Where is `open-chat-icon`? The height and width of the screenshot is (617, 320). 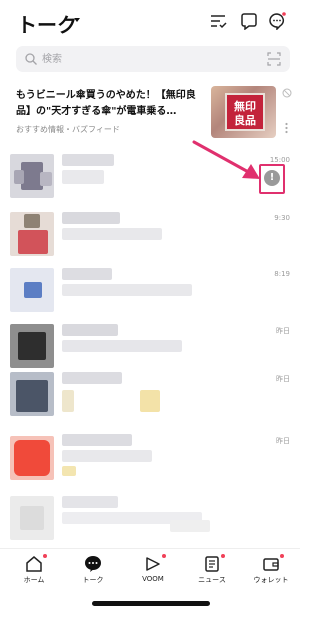
open-chat-icon is located at coordinates (277, 21).